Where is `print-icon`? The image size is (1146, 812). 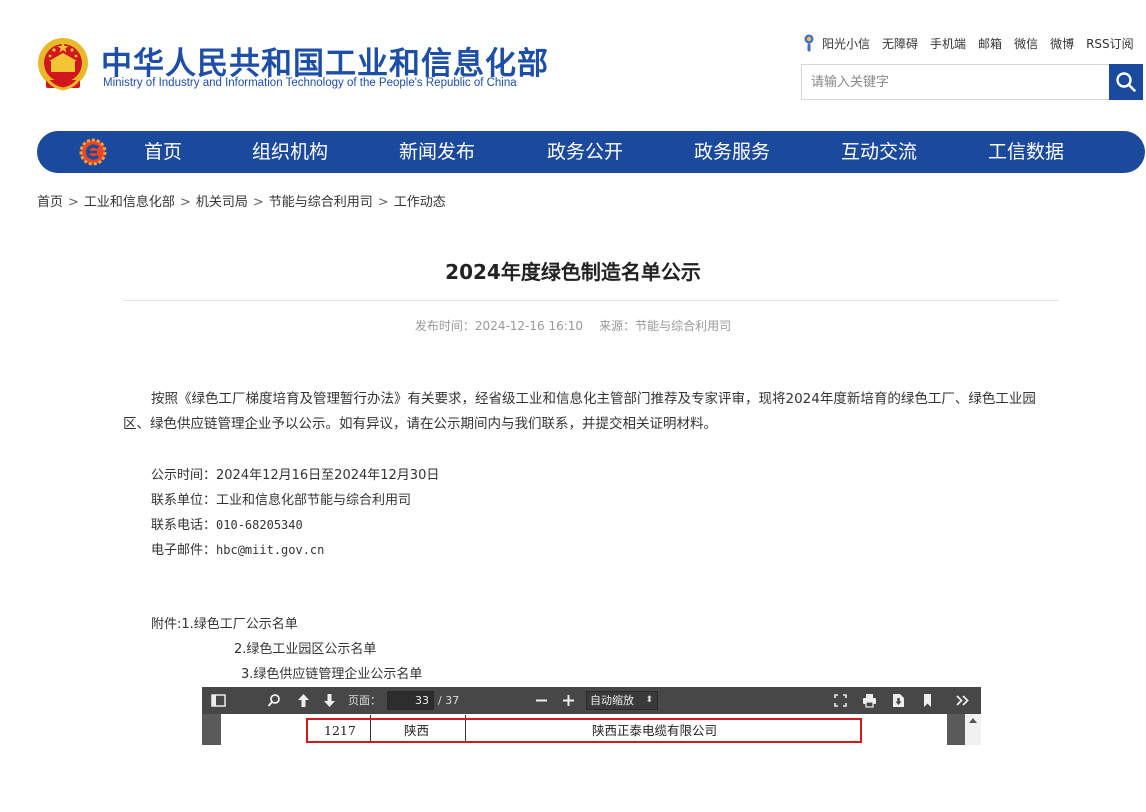 print-icon is located at coordinates (869, 700).